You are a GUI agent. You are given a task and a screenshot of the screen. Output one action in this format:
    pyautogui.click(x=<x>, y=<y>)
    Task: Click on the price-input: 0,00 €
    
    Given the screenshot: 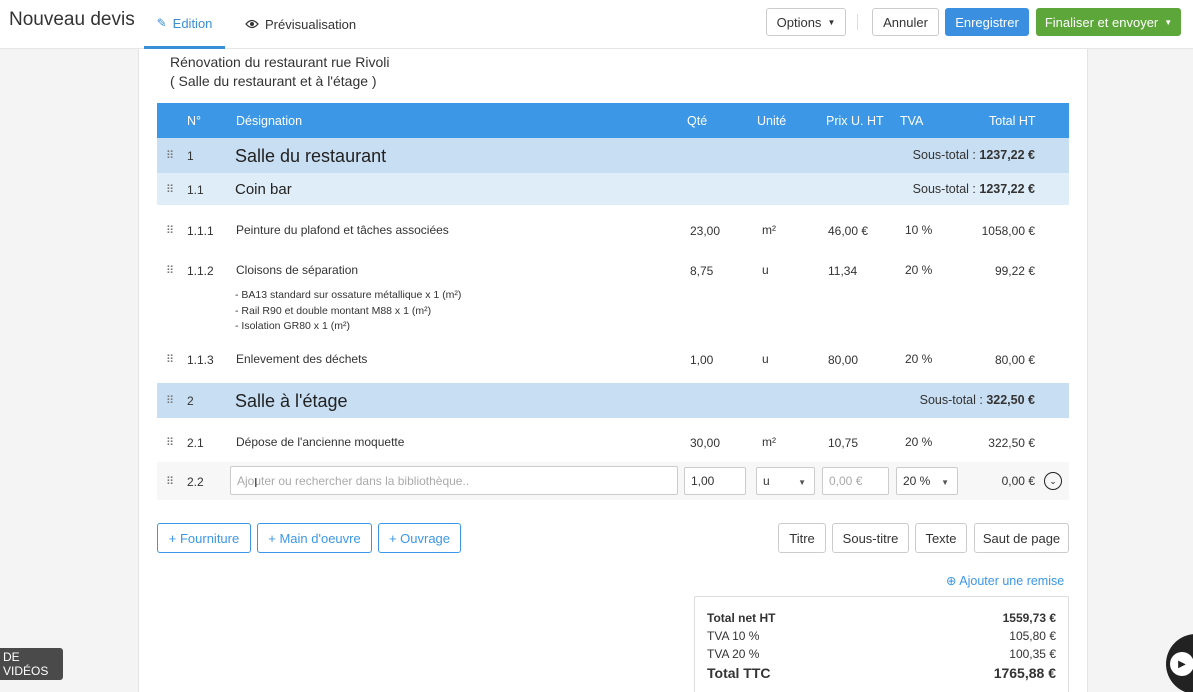 What is the action you would take?
    pyautogui.click(x=855, y=481)
    